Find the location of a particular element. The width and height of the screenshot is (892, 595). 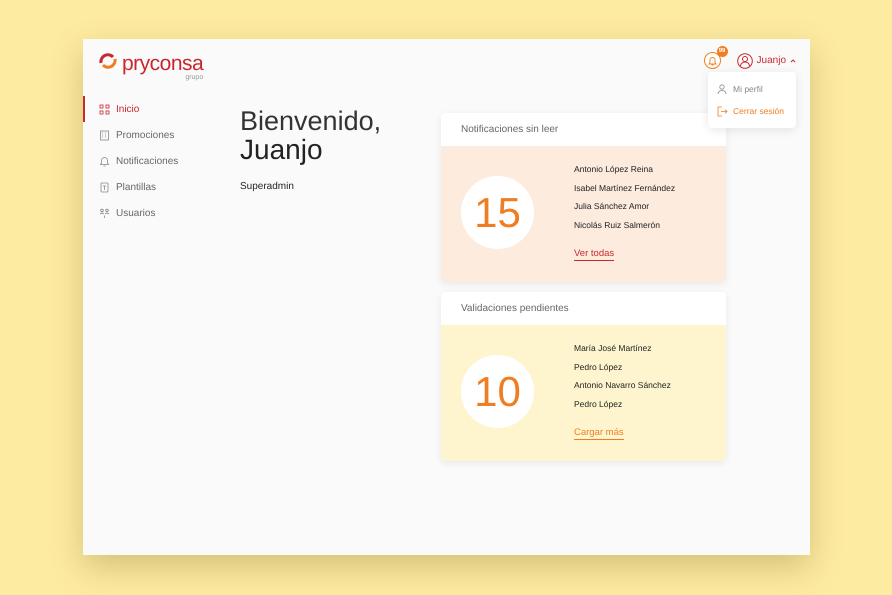

person-name: Antonio López Reina is located at coordinates (614, 169).